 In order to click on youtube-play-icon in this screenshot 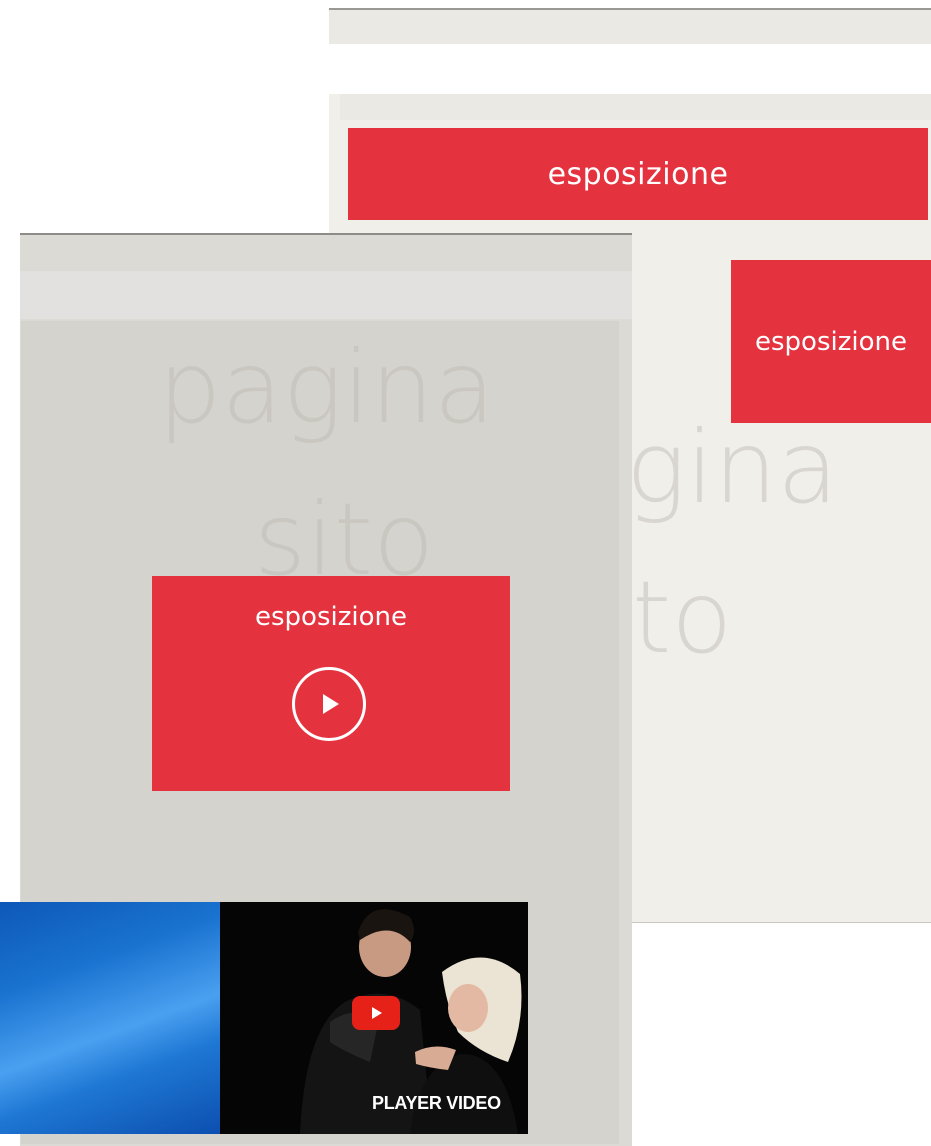, I will do `click(376, 1013)`.